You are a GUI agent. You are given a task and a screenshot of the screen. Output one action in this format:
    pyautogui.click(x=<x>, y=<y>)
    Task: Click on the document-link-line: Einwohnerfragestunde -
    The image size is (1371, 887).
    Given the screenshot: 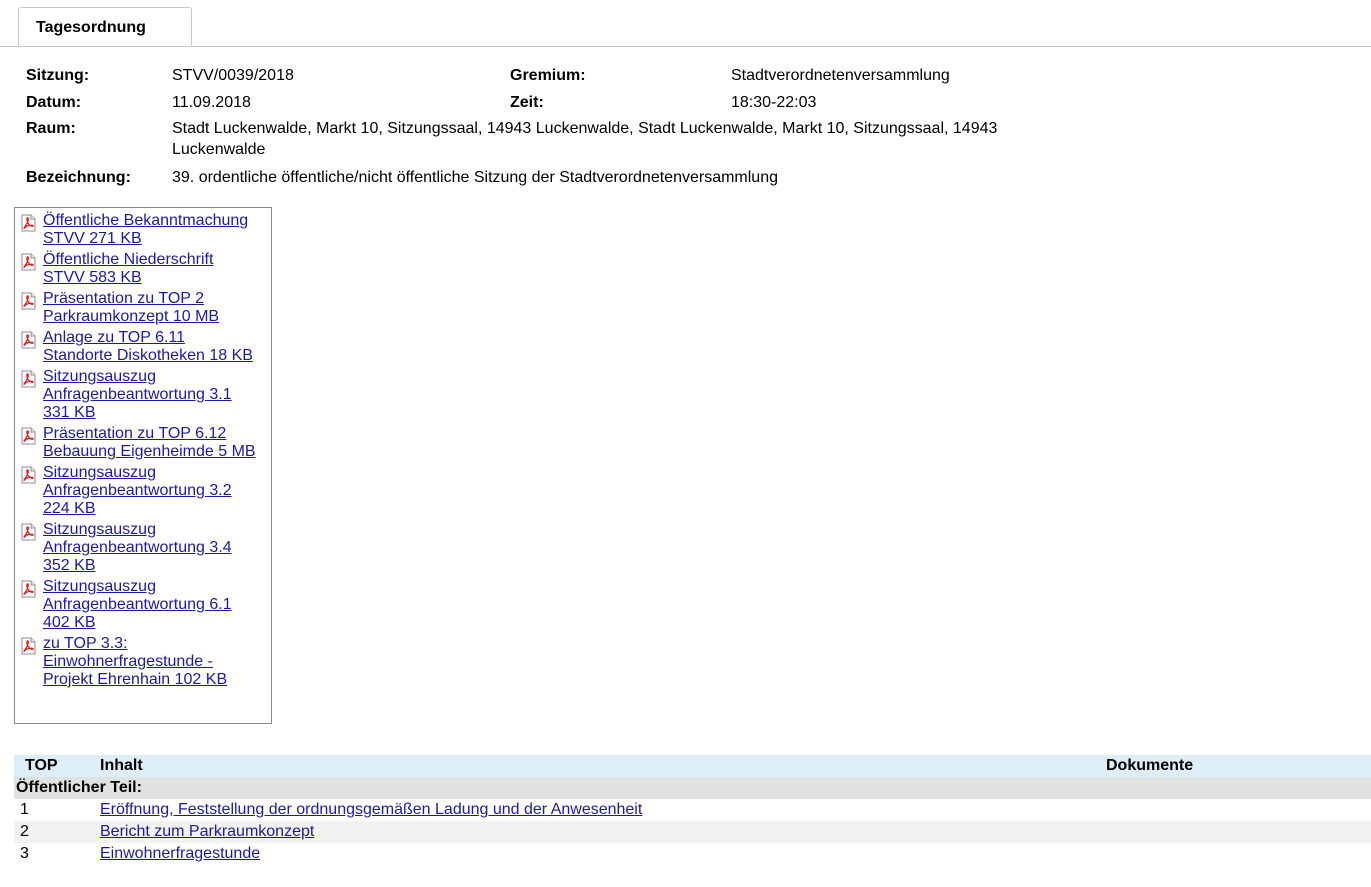 What is the action you would take?
    pyautogui.click(x=128, y=661)
    